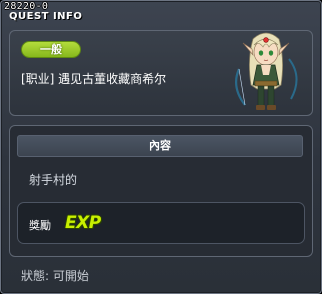 This screenshot has height=294, width=322. I want to click on exp-reward-icon: EXP, so click(83, 223).